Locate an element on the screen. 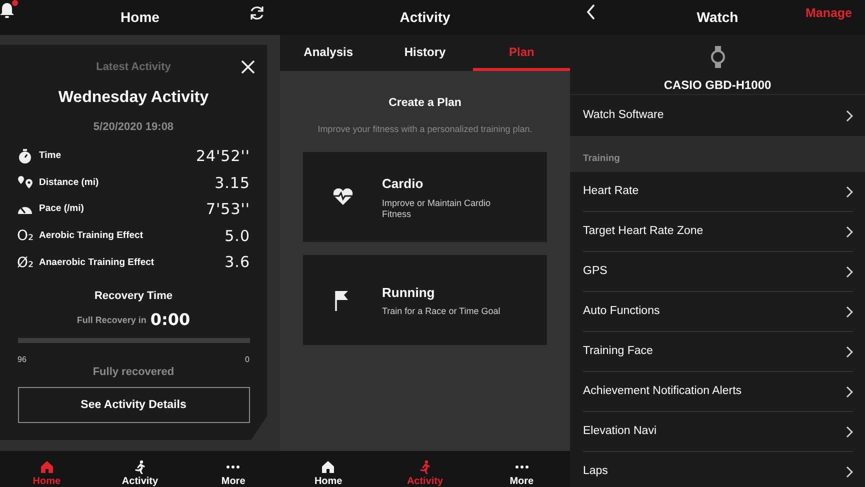  device-name: CASIO GBD-H1000 is located at coordinates (718, 85).